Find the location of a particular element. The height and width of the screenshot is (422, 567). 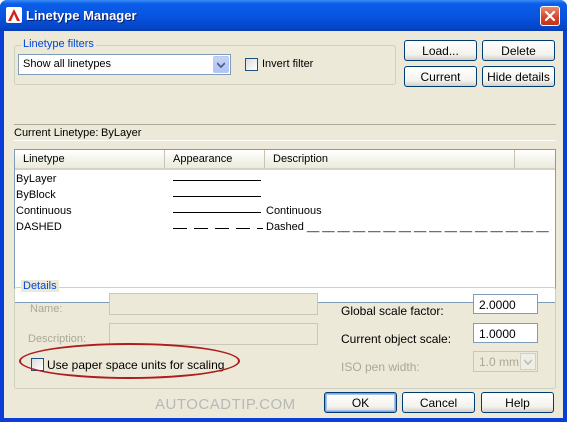

linetype-name: ByLayer is located at coordinates (36, 179).